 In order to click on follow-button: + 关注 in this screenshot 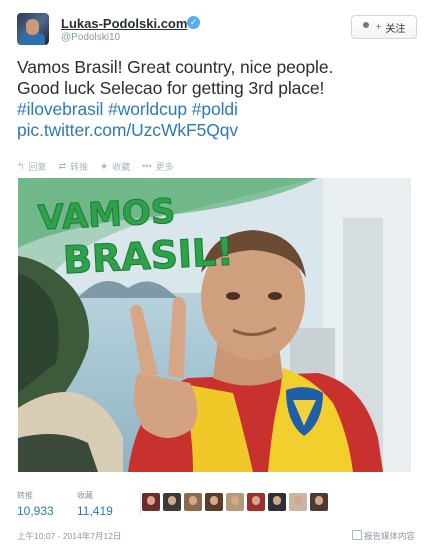, I will do `click(384, 27)`.